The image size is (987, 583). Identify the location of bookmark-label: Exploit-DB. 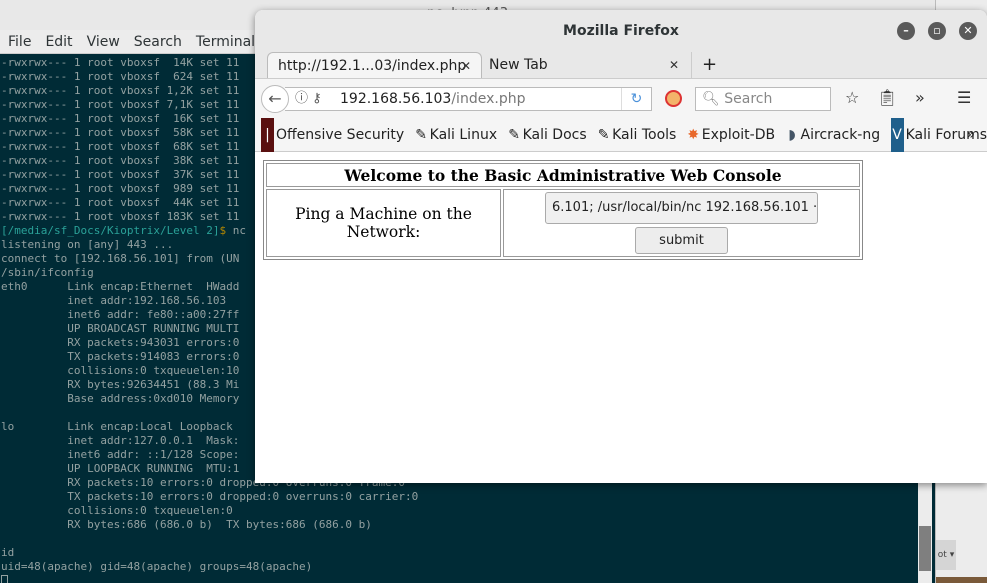
(738, 135).